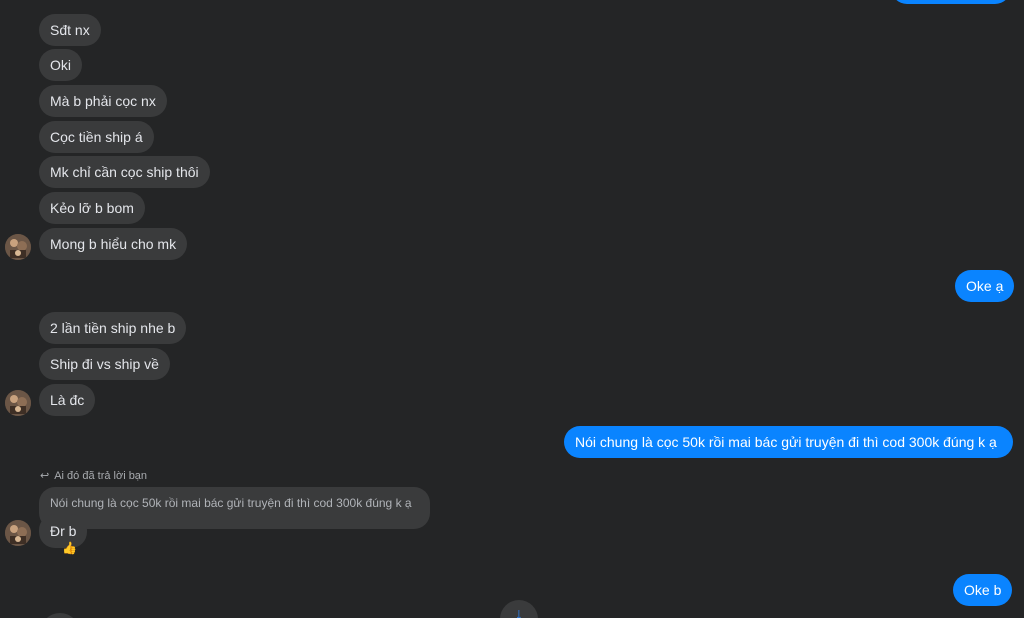 The image size is (1024, 618). Describe the element at coordinates (60, 615) in the screenshot. I see `typing-indicator-partial` at that location.